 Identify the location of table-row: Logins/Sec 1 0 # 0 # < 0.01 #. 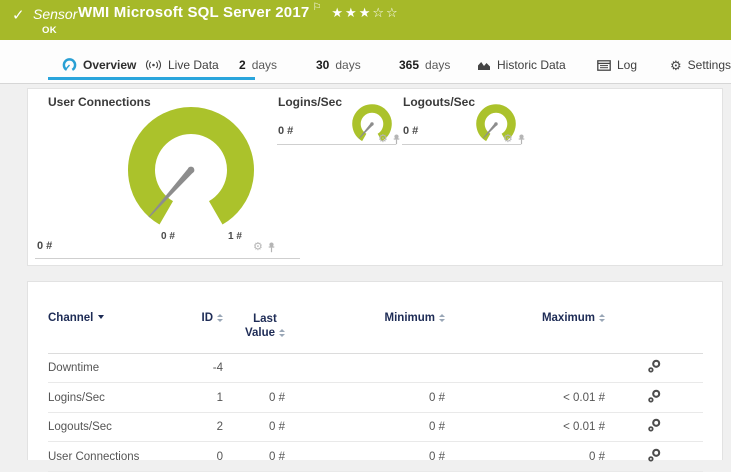
(375, 397).